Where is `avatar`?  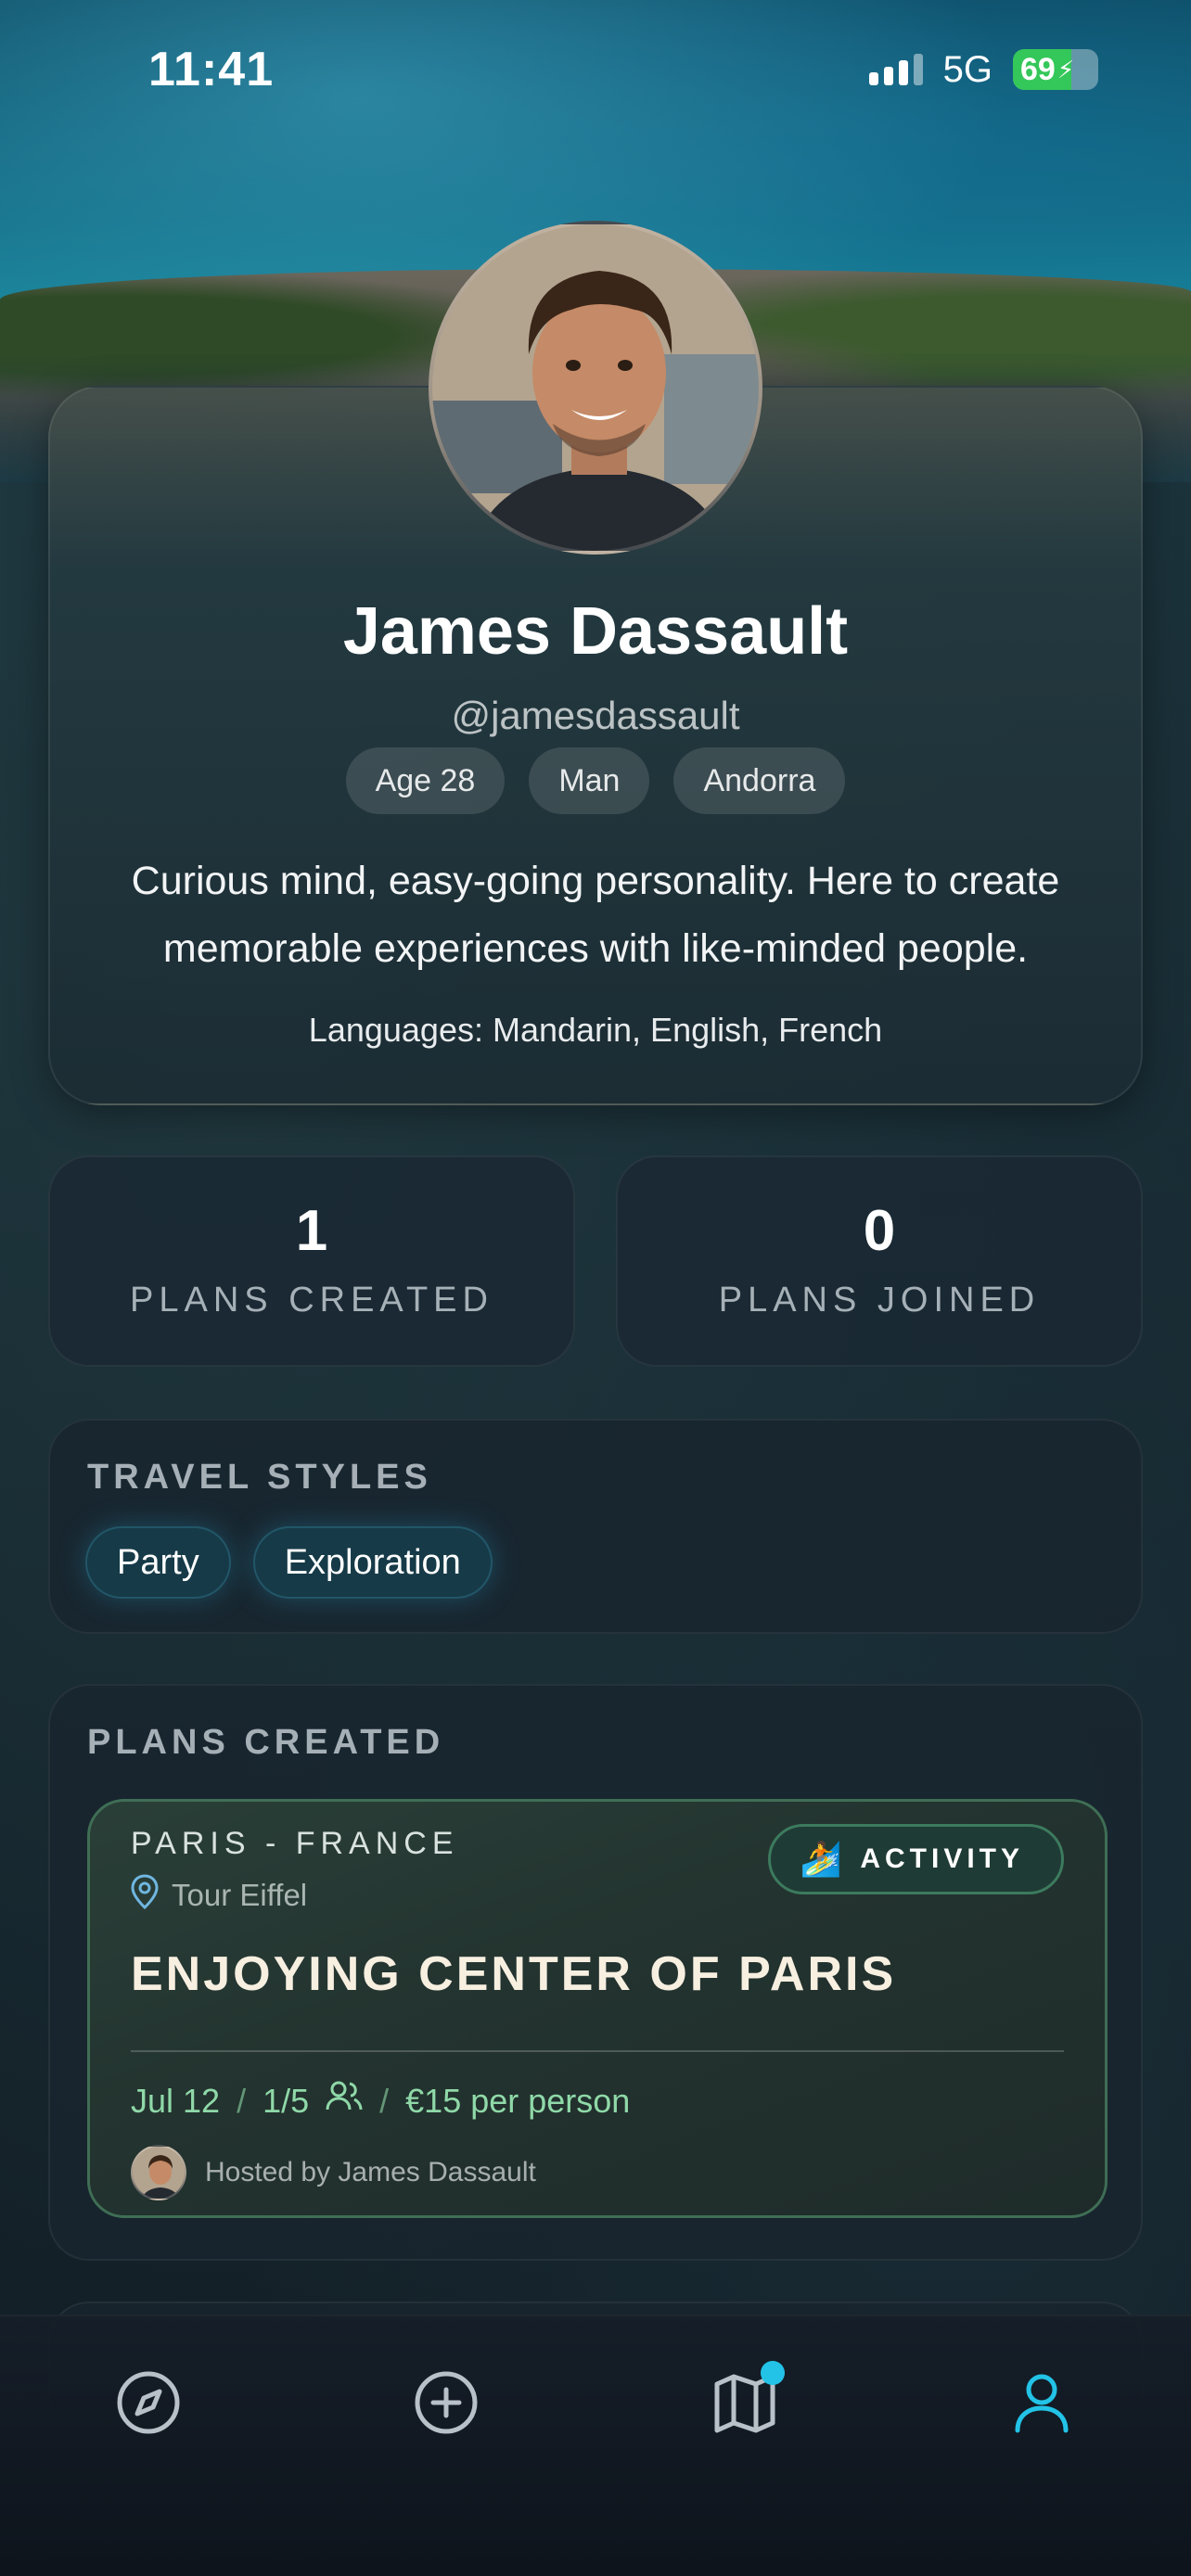
avatar is located at coordinates (595, 388).